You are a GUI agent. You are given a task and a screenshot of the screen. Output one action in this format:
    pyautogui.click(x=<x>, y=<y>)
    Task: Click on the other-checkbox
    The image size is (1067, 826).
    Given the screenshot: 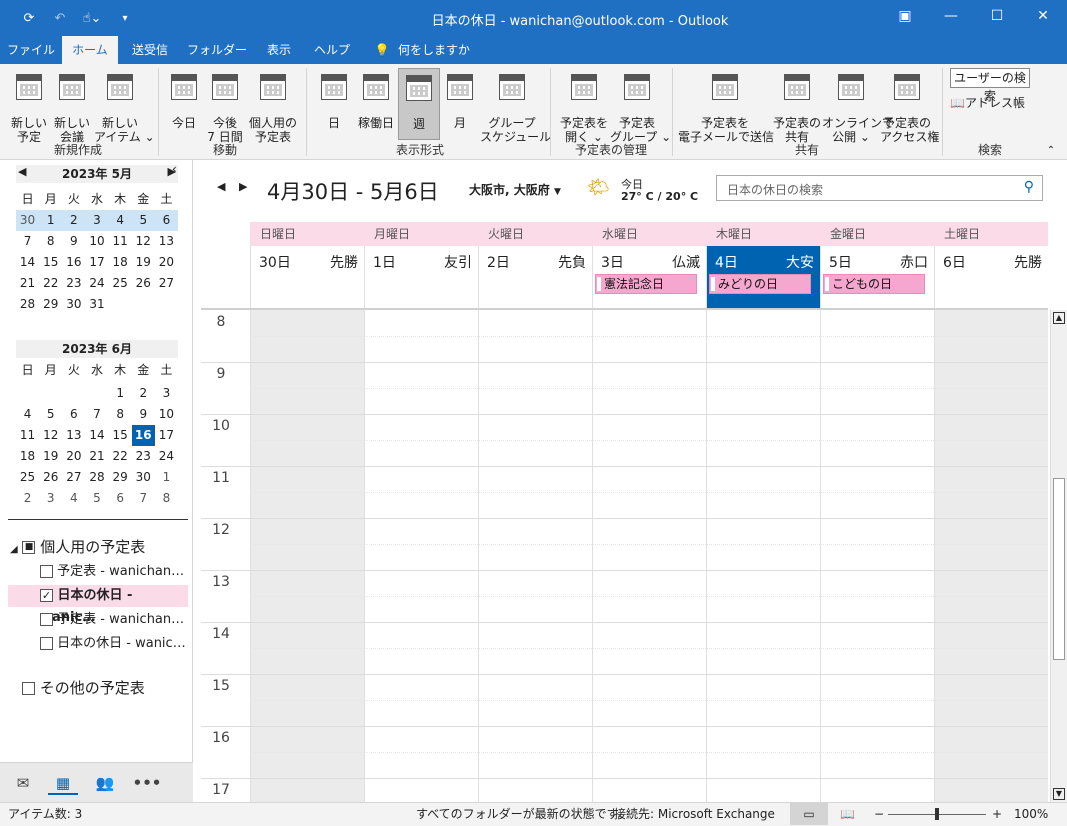 What is the action you would take?
    pyautogui.click(x=28, y=688)
    